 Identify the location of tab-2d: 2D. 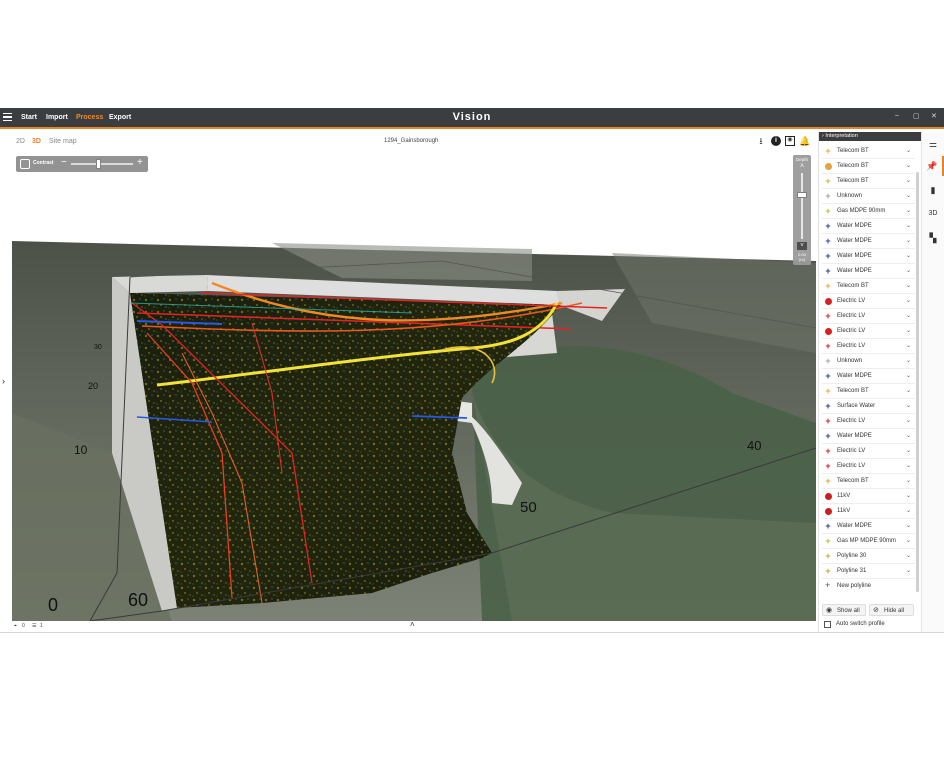
(20, 141).